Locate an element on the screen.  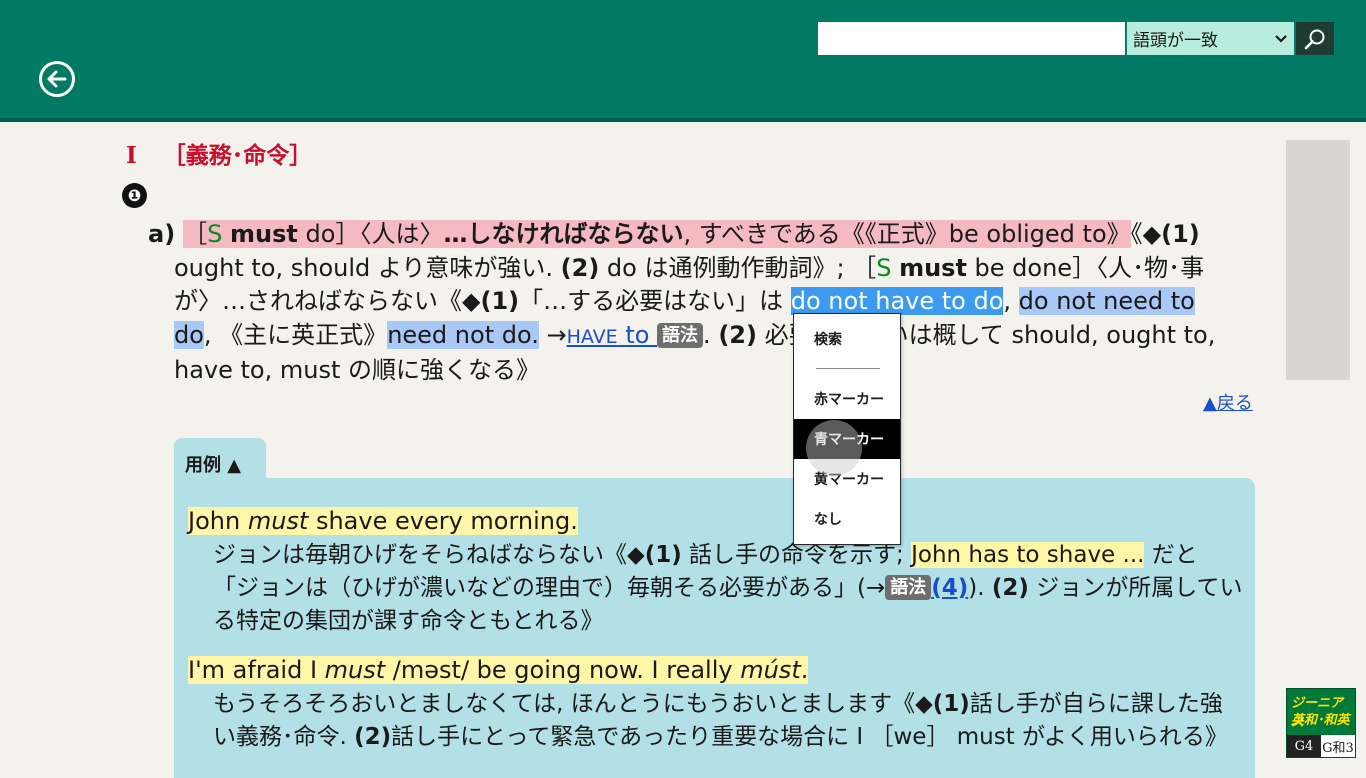
chevron-down-icon is located at coordinates (1281, 38).